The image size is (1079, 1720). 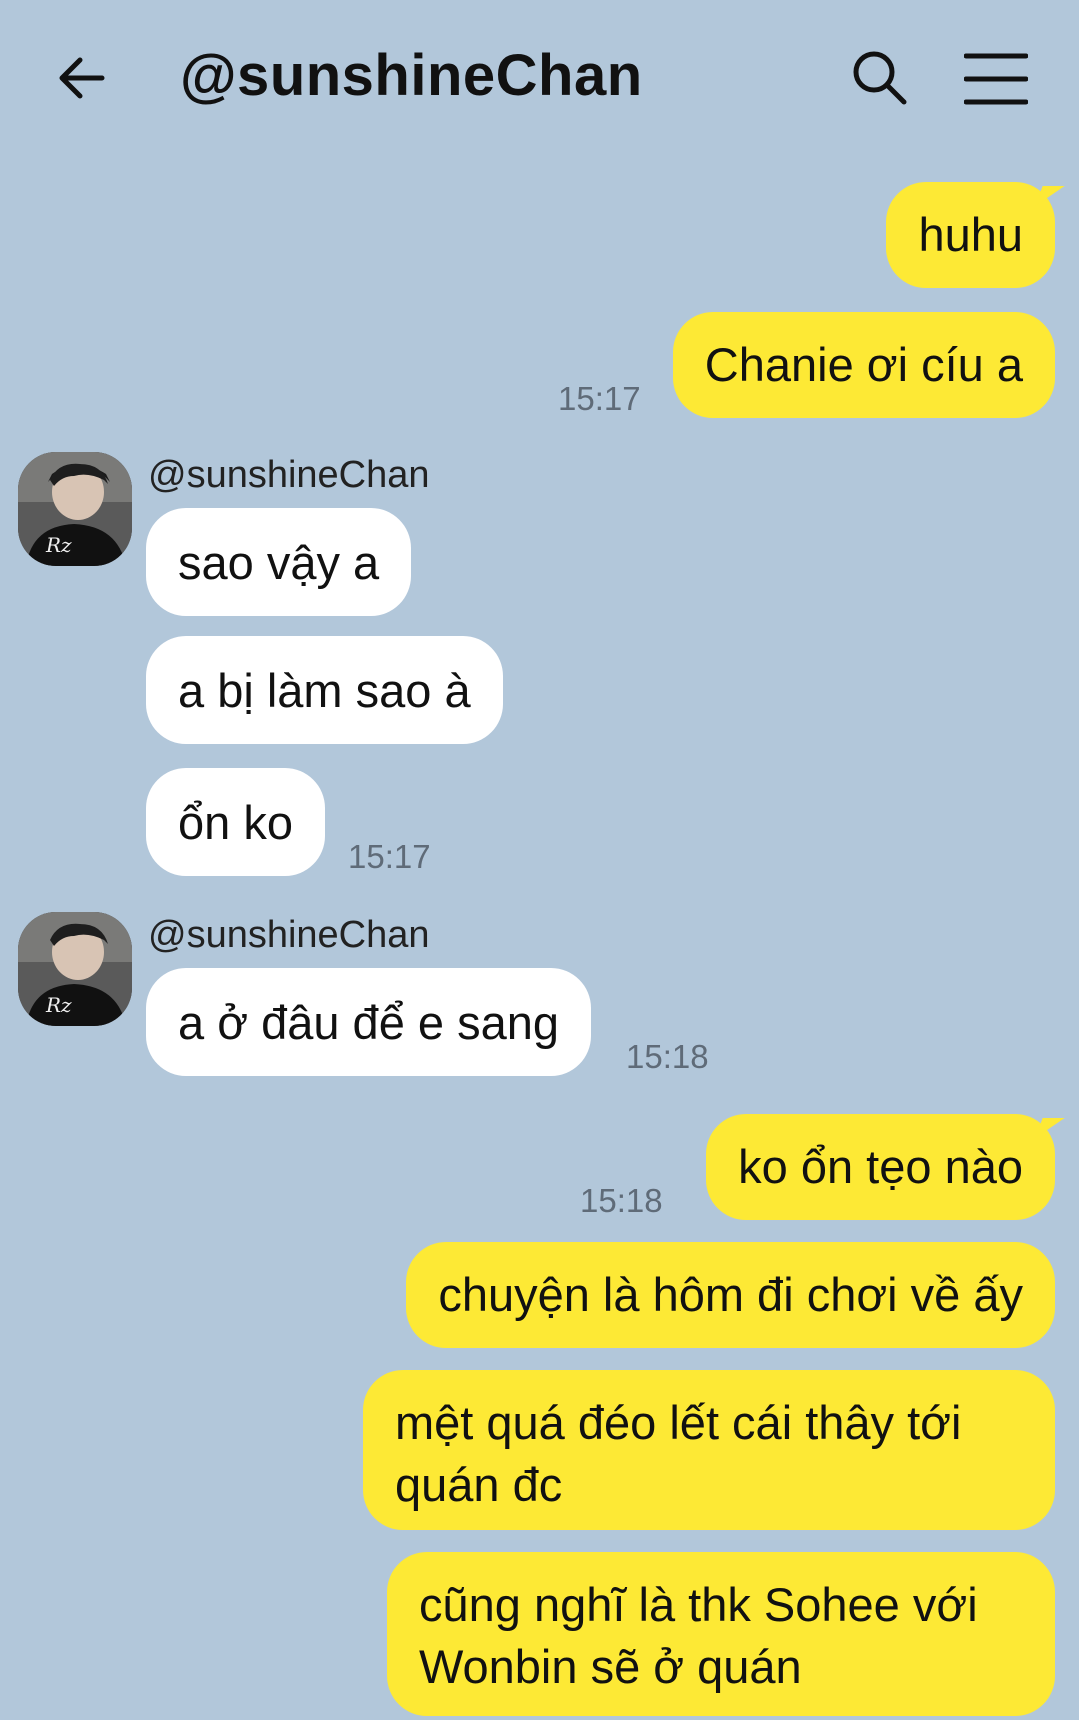 I want to click on message-bubble-outgoing: Chanie ơi cíu a, so click(x=863, y=365).